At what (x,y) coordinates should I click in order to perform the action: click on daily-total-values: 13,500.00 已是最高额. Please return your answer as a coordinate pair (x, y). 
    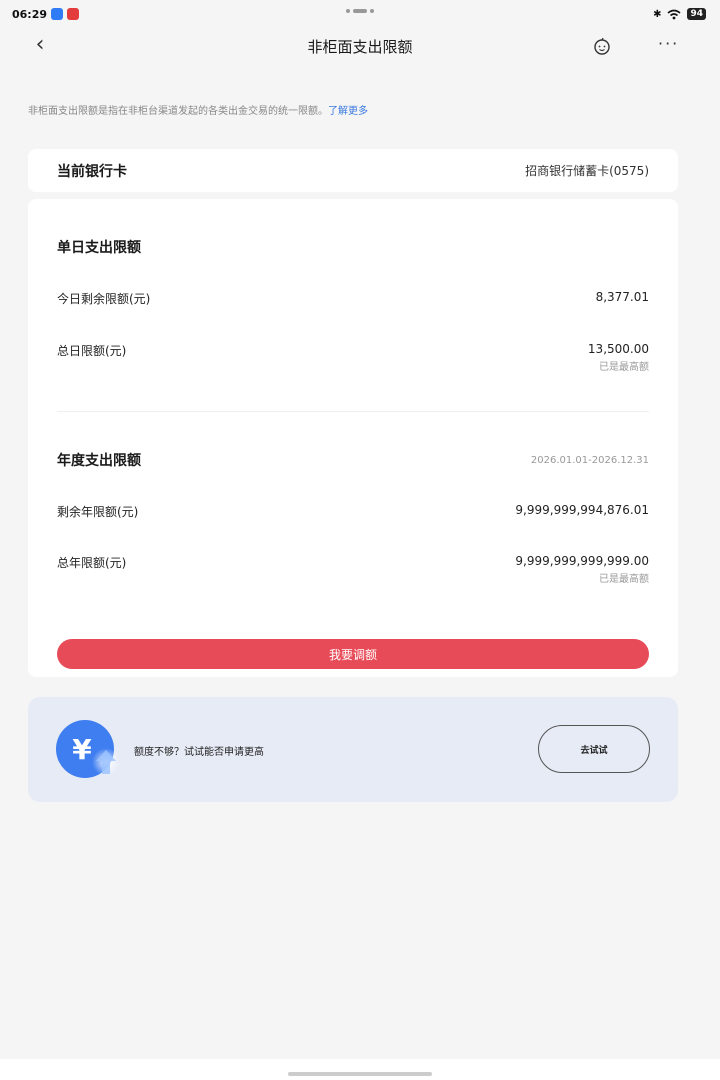
    Looking at the image, I should click on (618, 357).